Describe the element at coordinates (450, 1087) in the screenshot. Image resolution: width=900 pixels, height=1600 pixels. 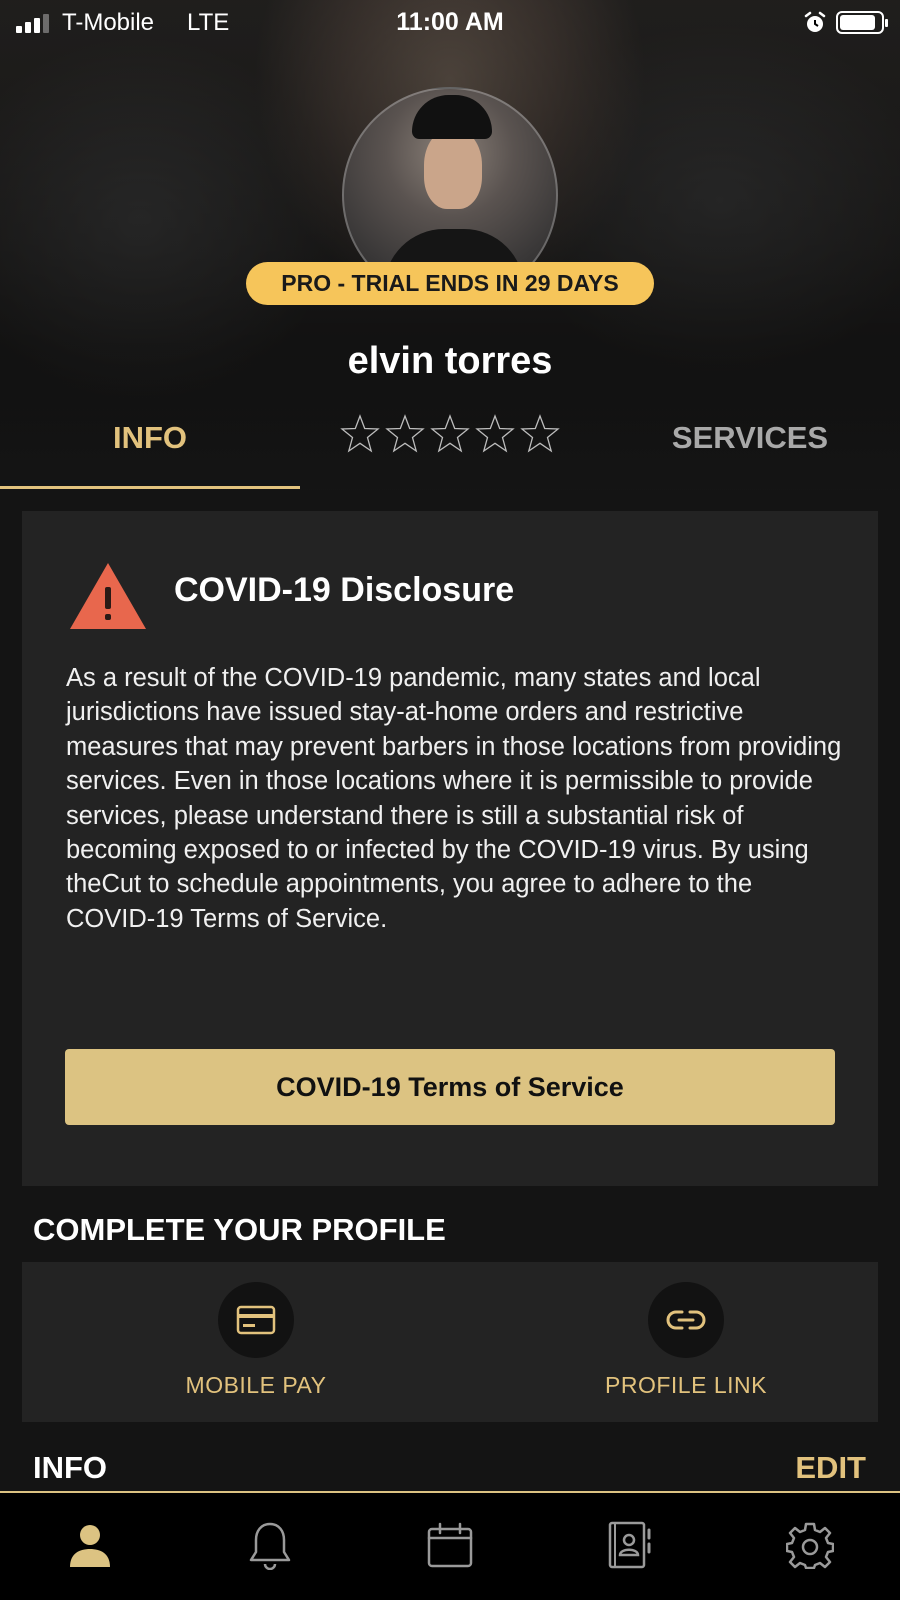
I see `covid-terms-button: COVID-19 Terms of Service` at that location.